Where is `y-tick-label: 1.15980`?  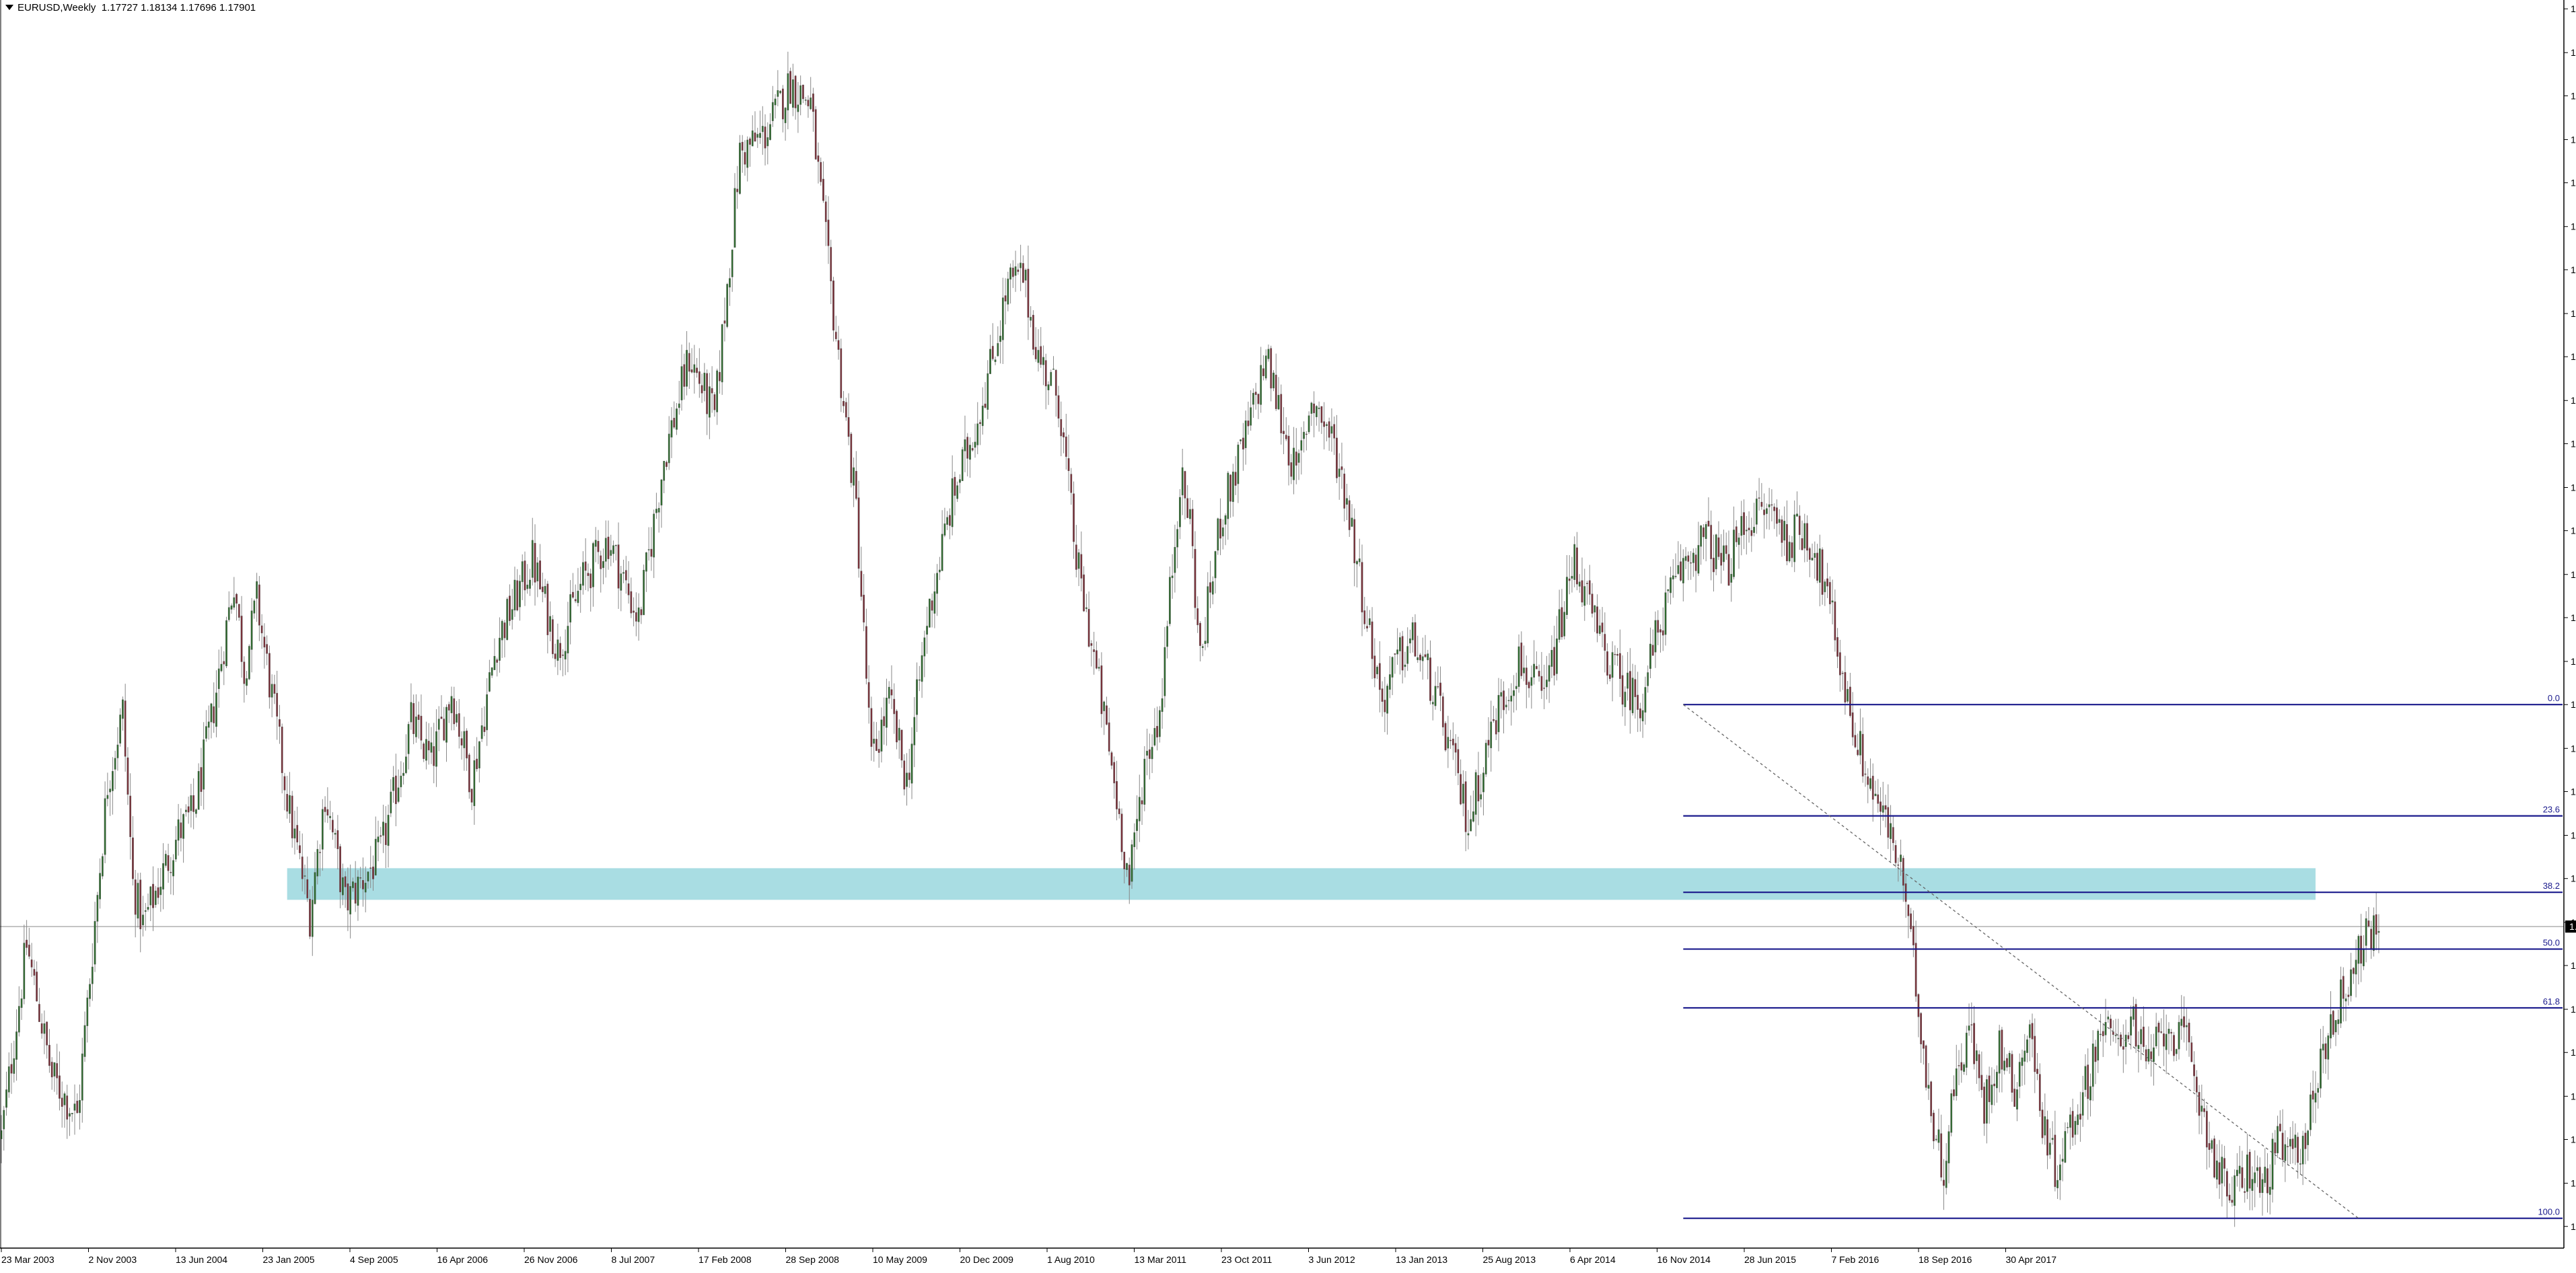
y-tick-label: 1.15980 is located at coordinates (2573, 966).